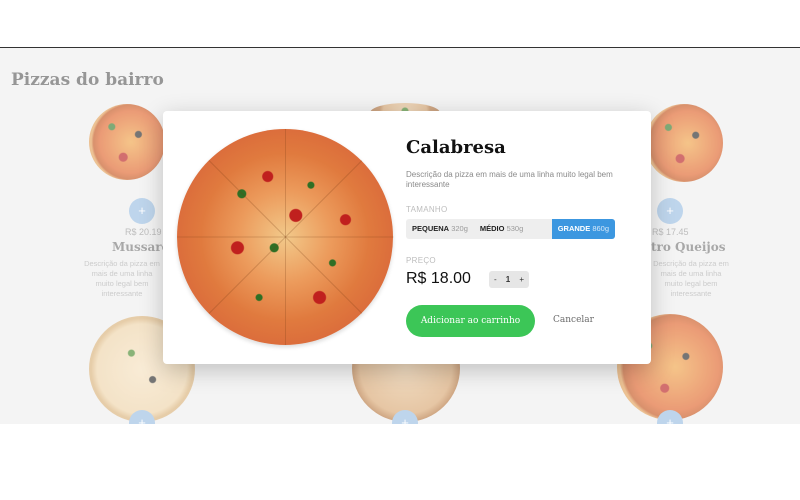 This screenshot has height=500, width=800. Describe the element at coordinates (521, 279) in the screenshot. I see `quantity-increase-button: +` at that location.